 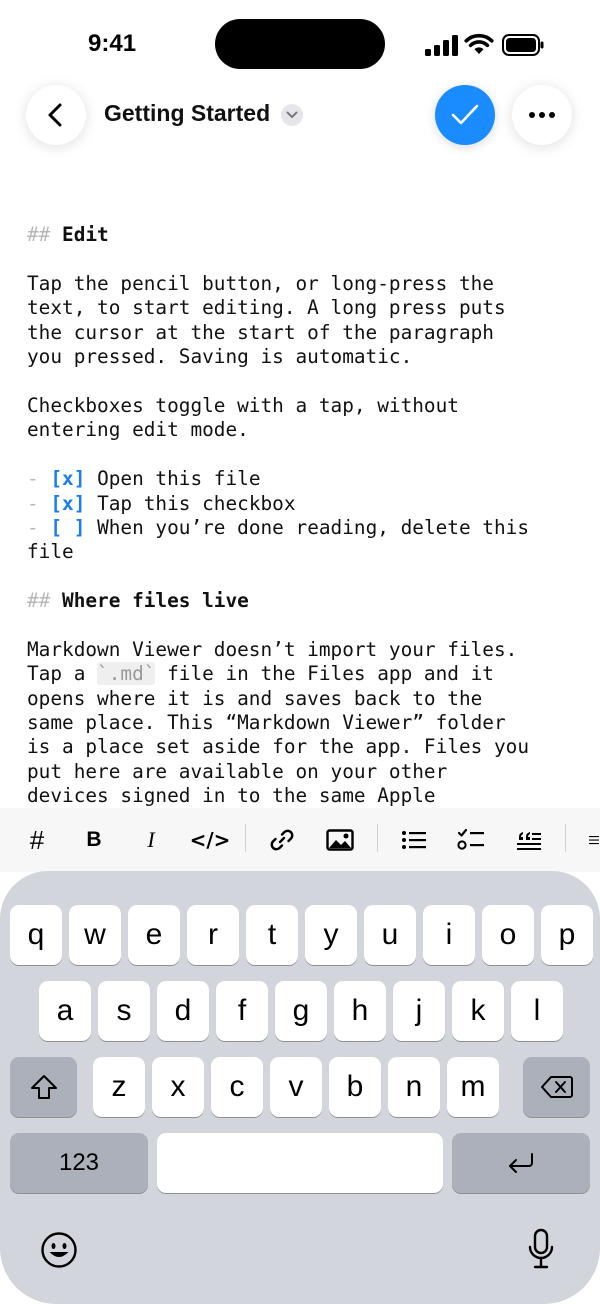 I want to click on document-title: Getting Started, so click(x=187, y=113).